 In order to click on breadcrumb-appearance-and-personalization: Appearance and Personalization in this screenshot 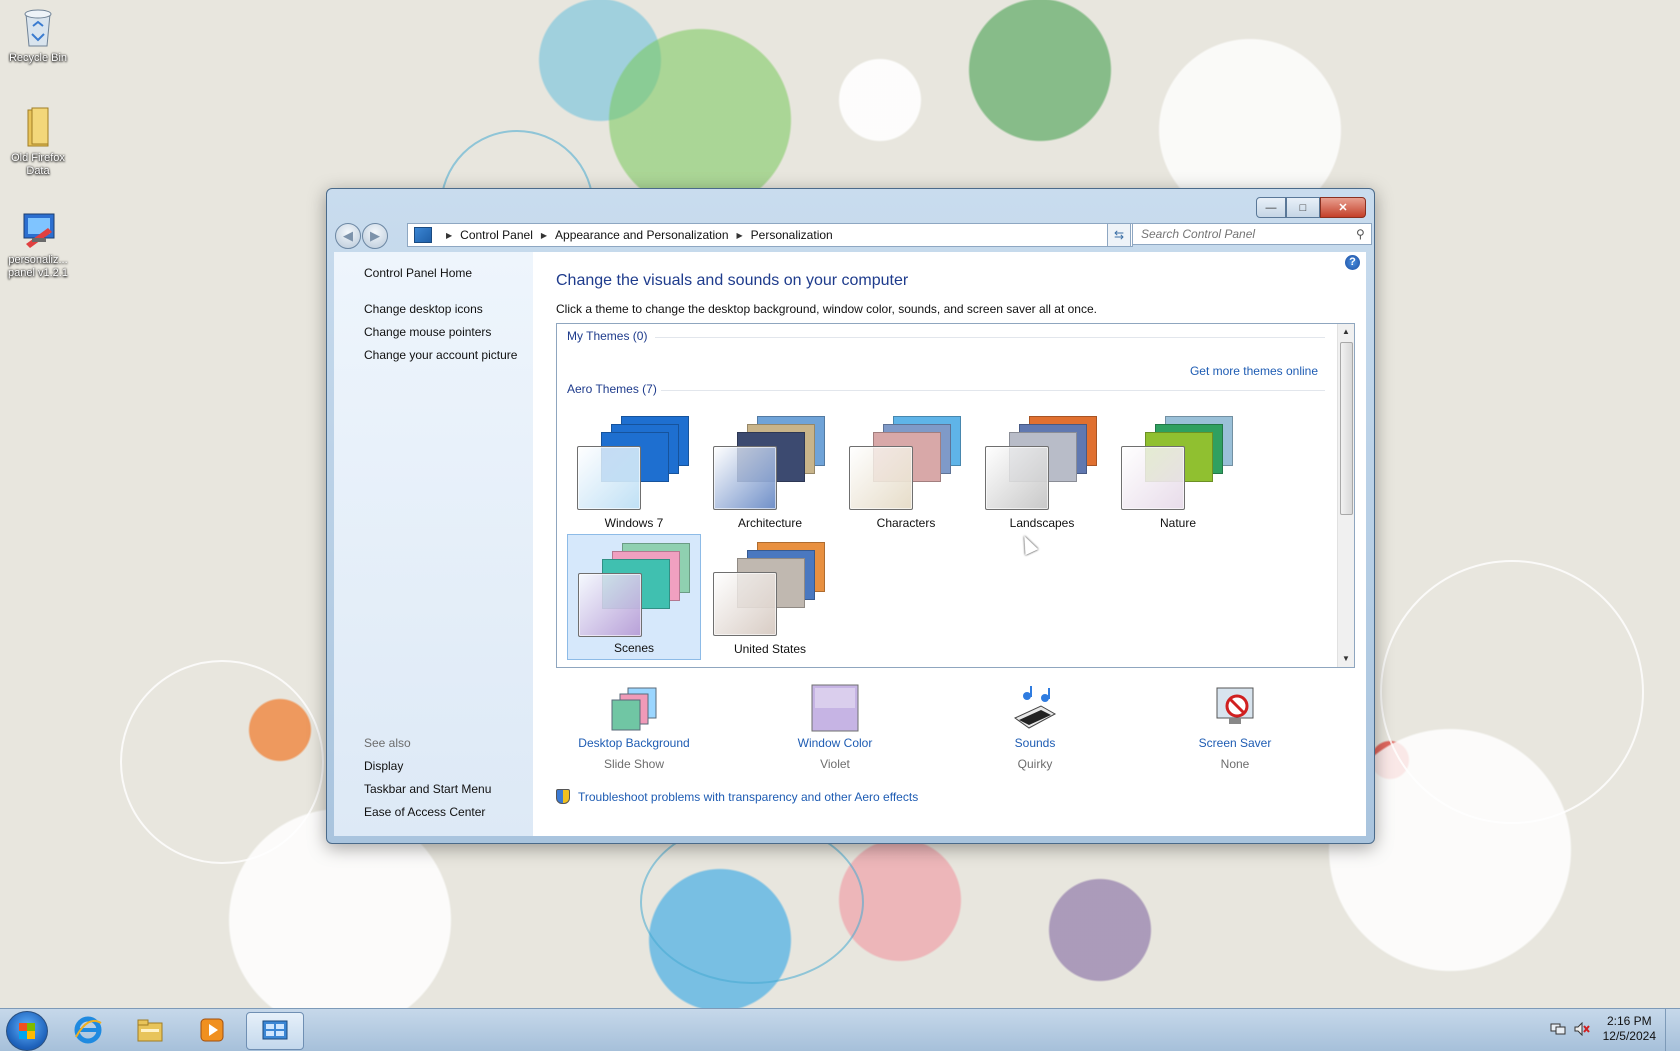, I will do `click(641, 235)`.